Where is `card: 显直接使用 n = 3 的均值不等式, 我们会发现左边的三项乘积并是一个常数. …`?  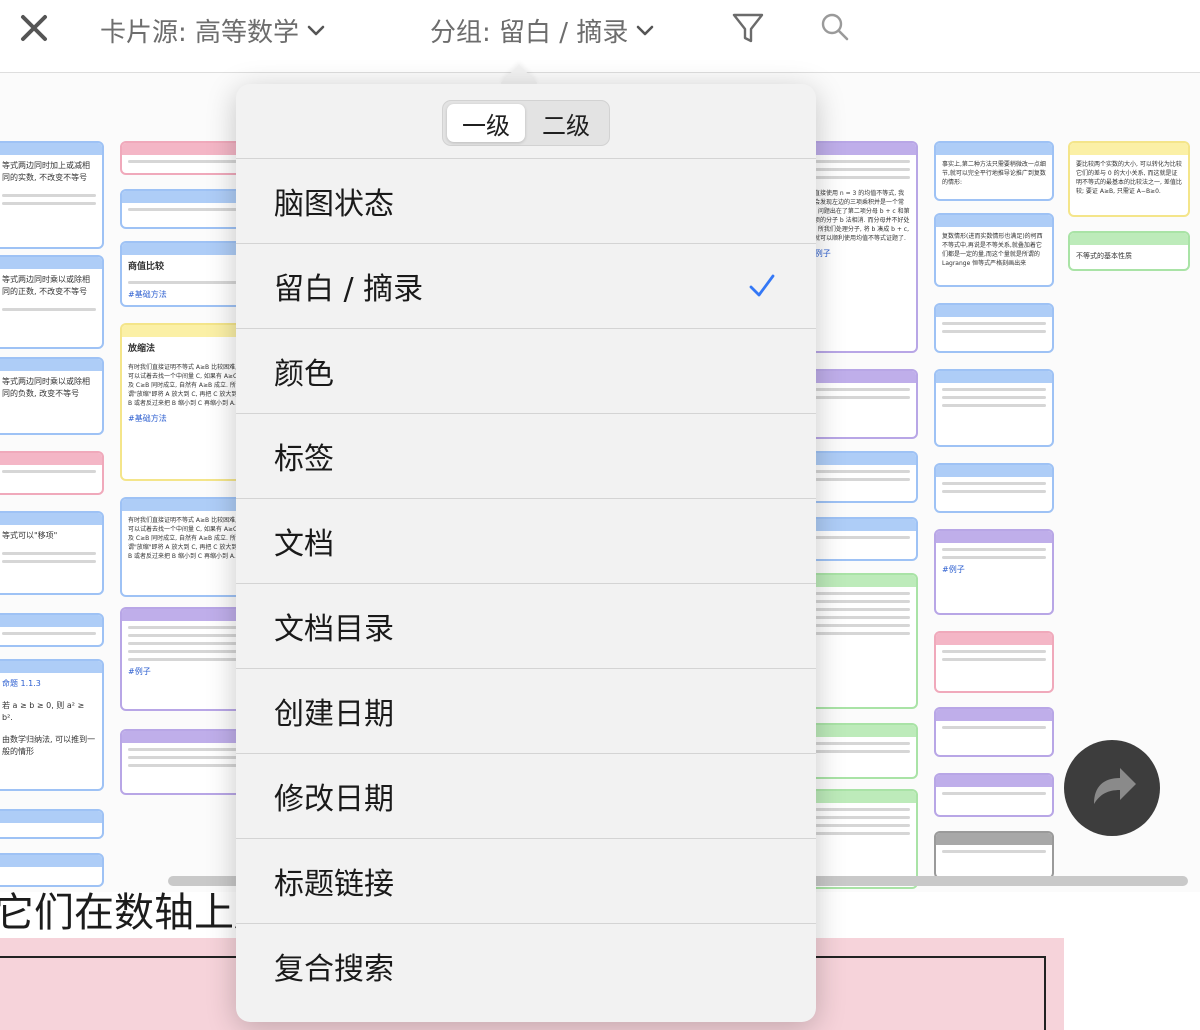
card: 显直接使用 n = 3 的均值不等式, 我们会发现左边的三项乘积并是一个常数. … is located at coordinates (859, 247).